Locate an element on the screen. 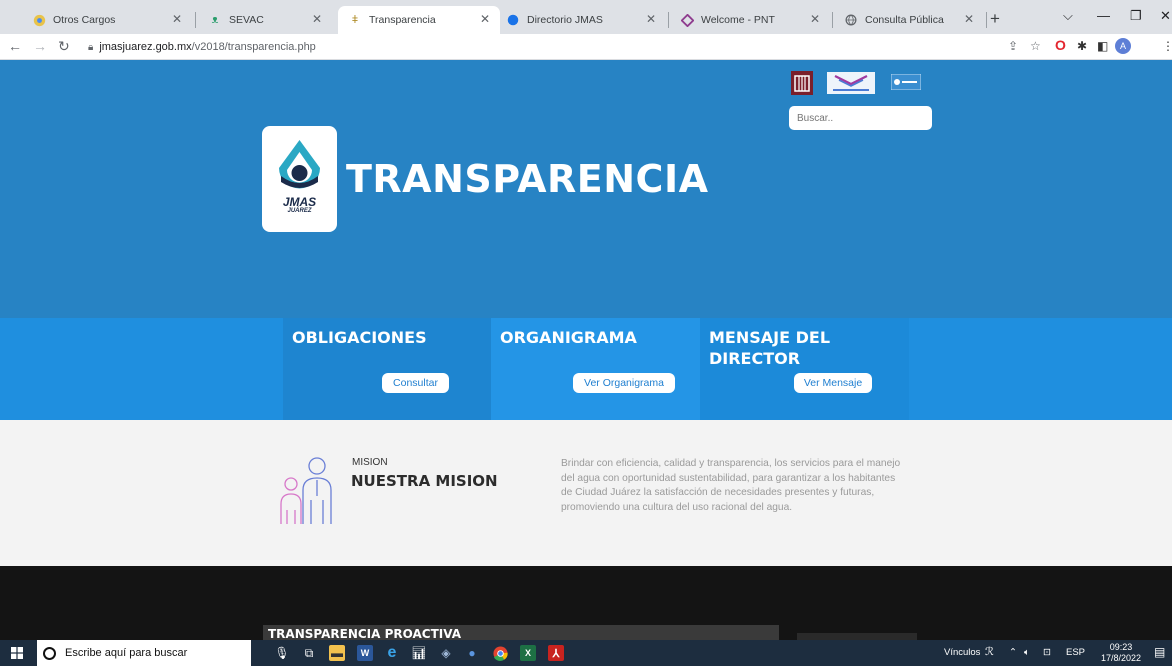  tab-consulta-publica: Consulta Pública ✕ is located at coordinates (909, 20).